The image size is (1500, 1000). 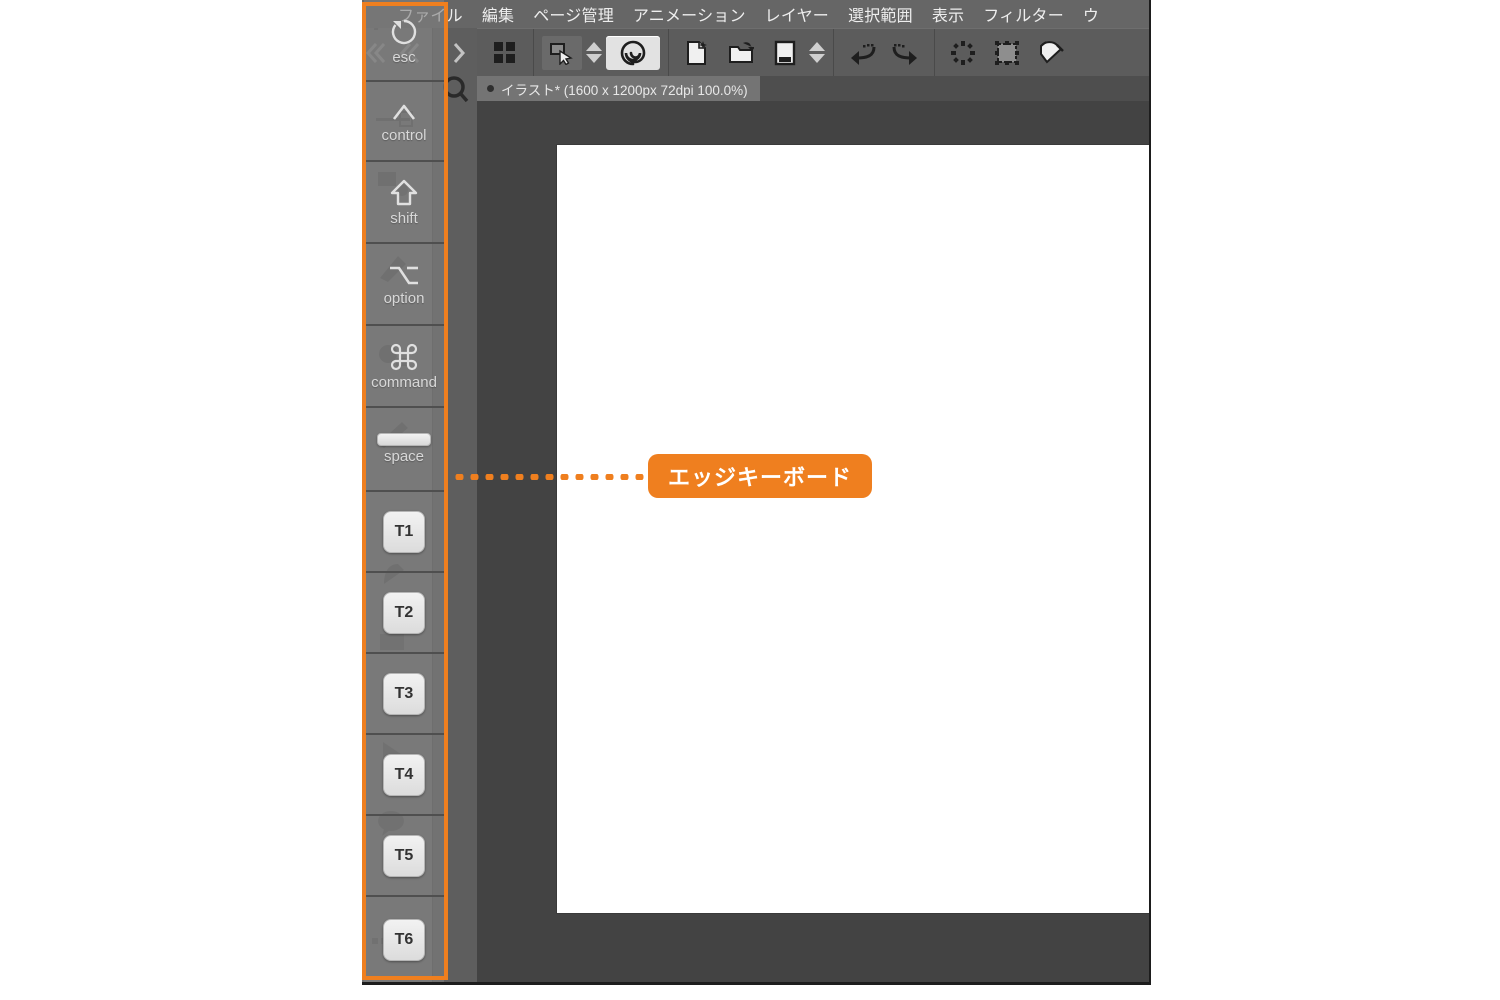 I want to click on edge-key-esc: esc, so click(x=404, y=42).